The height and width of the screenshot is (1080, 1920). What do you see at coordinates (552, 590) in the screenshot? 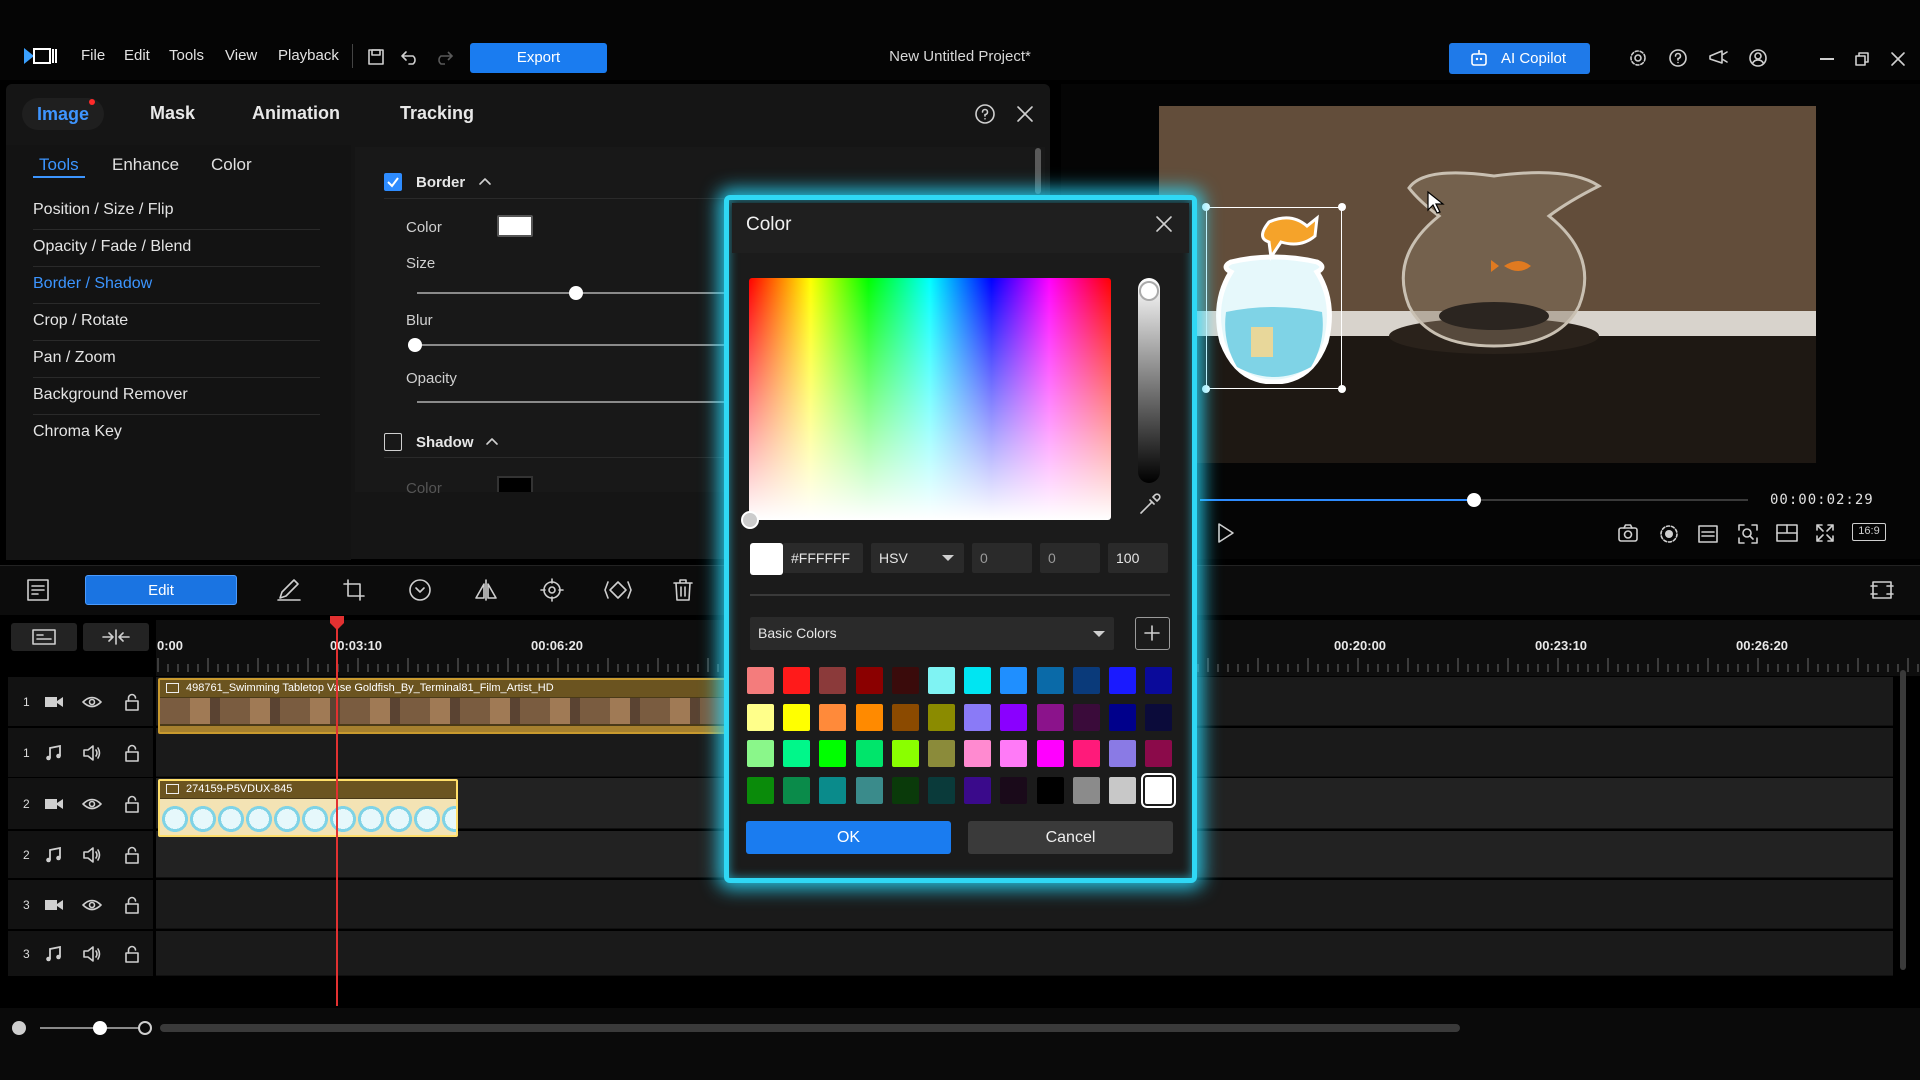
I see `tracking-icon` at bounding box center [552, 590].